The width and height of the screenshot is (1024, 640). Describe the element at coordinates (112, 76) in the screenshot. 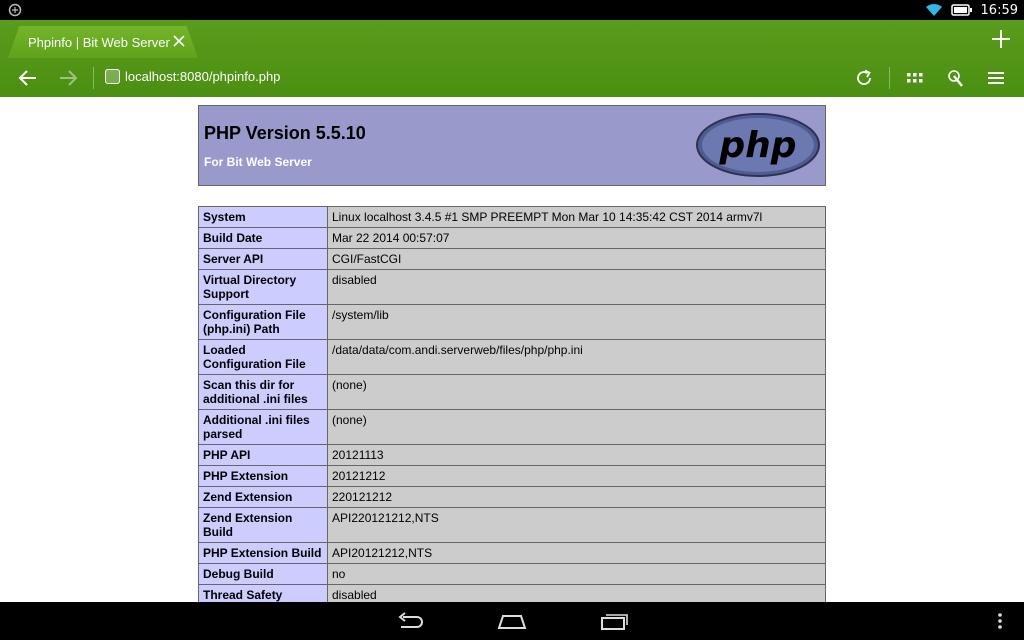

I see `page-icon` at that location.